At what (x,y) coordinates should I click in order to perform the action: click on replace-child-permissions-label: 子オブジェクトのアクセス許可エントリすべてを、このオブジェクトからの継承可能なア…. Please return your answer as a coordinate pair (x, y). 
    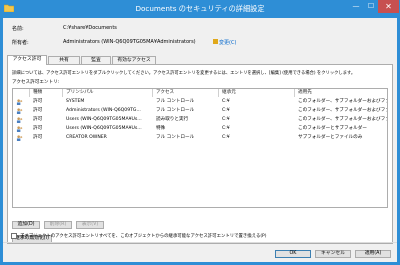
    Looking at the image, I should click on (143, 236).